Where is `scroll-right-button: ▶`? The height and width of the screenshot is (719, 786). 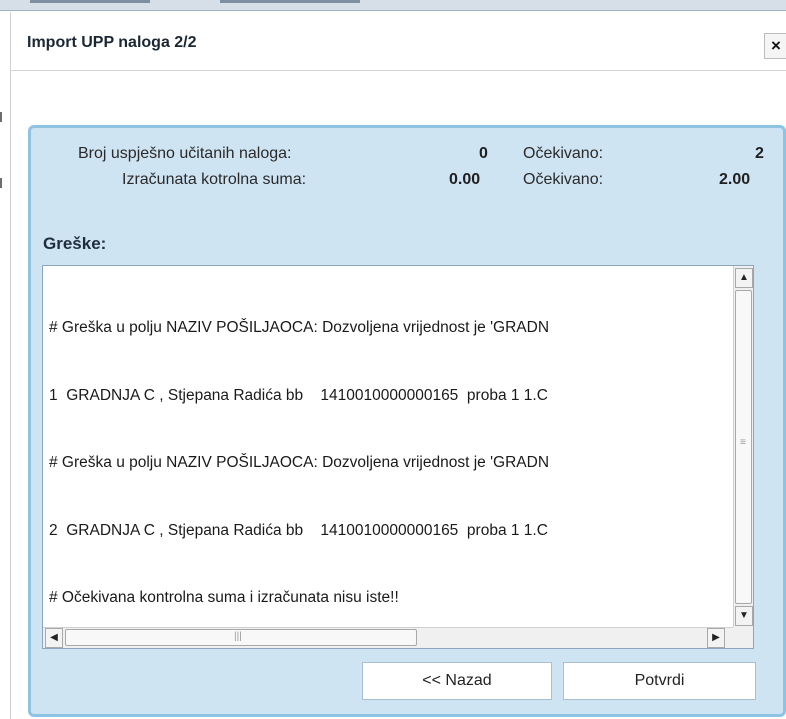 scroll-right-button: ▶ is located at coordinates (716, 638).